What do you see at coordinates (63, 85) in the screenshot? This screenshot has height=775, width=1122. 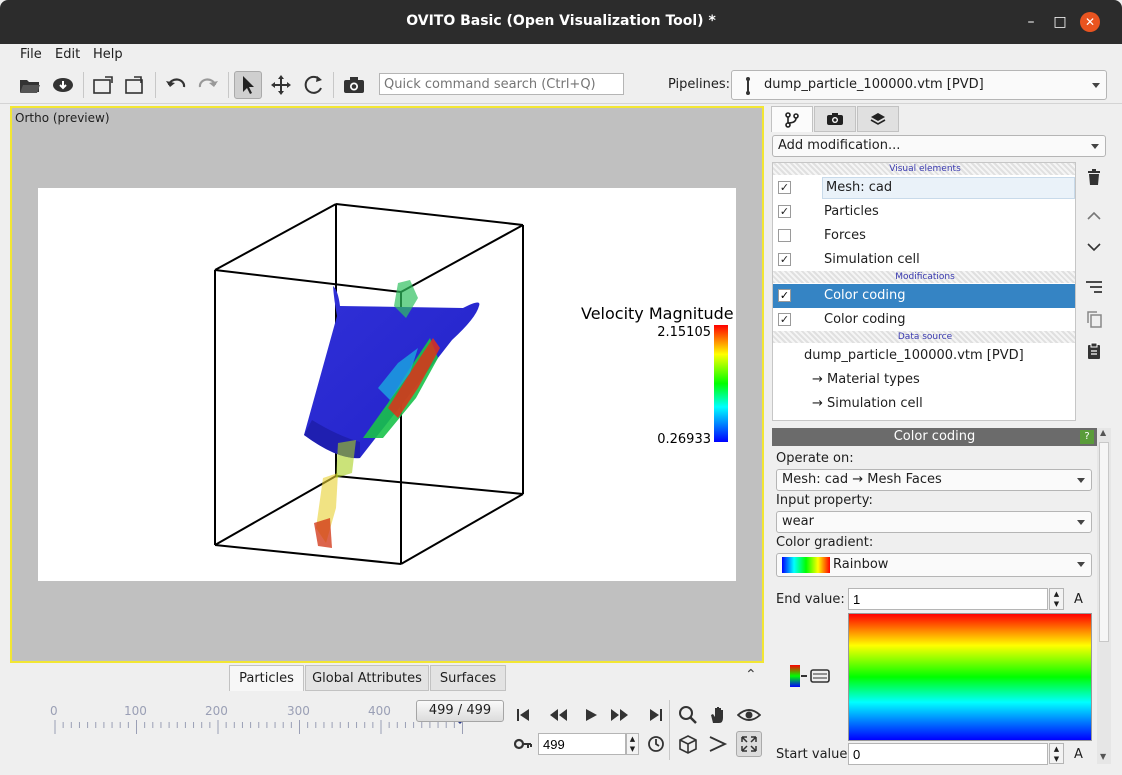 I see `load-remote-icon` at bounding box center [63, 85].